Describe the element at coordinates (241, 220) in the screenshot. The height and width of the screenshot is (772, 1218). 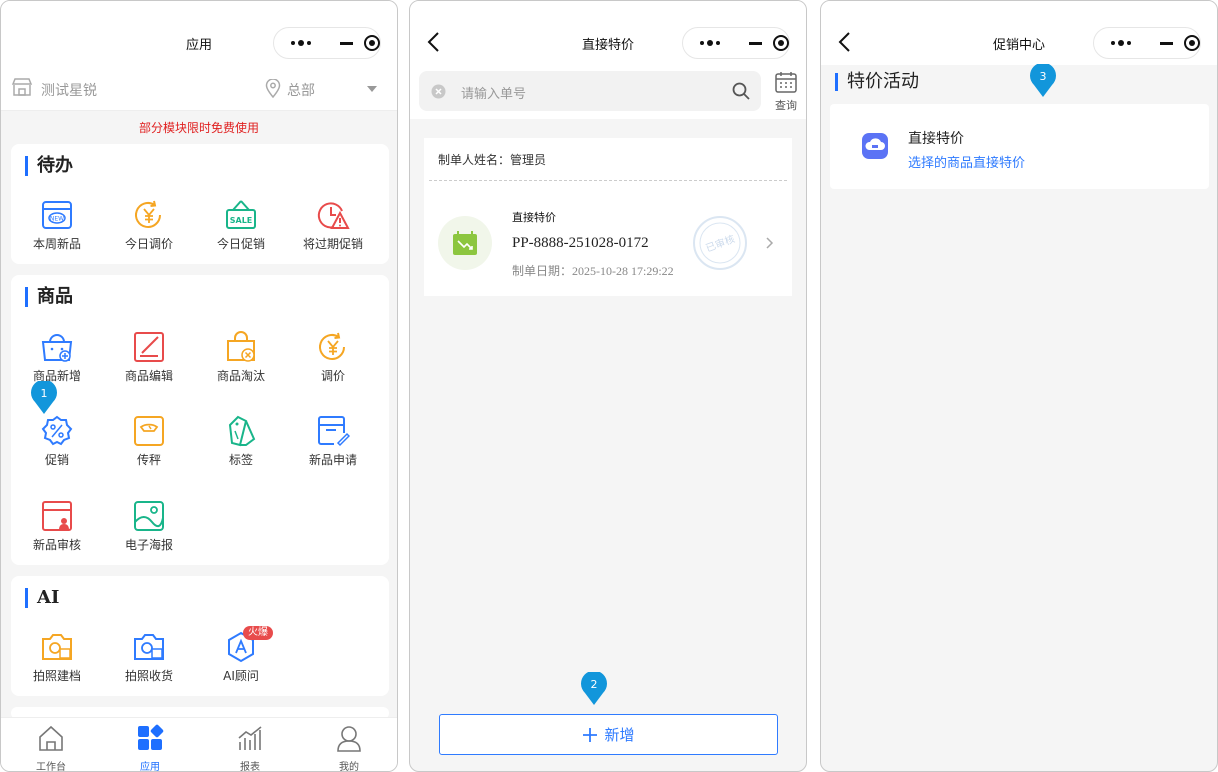
I see `svg-text: SALE` at that location.